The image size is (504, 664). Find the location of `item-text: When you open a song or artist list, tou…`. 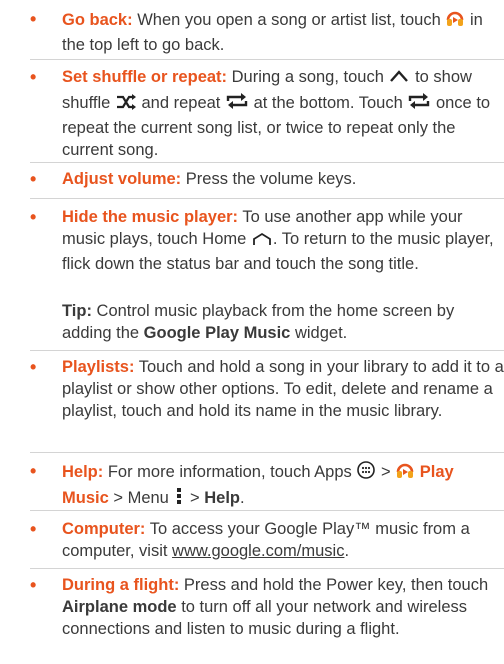

item-text: When you open a song or artist list, tou… is located at coordinates (289, 20).